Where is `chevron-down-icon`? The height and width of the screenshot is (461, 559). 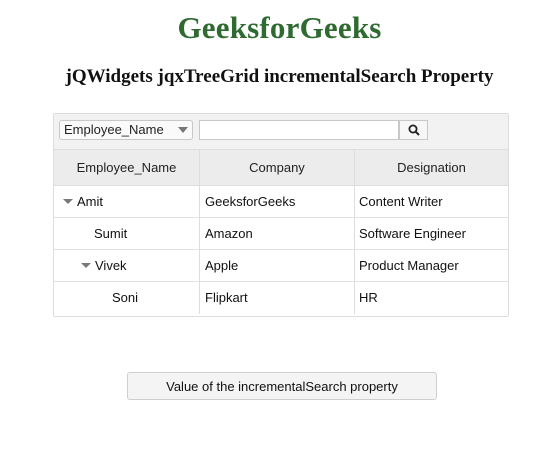
chevron-down-icon is located at coordinates (183, 130).